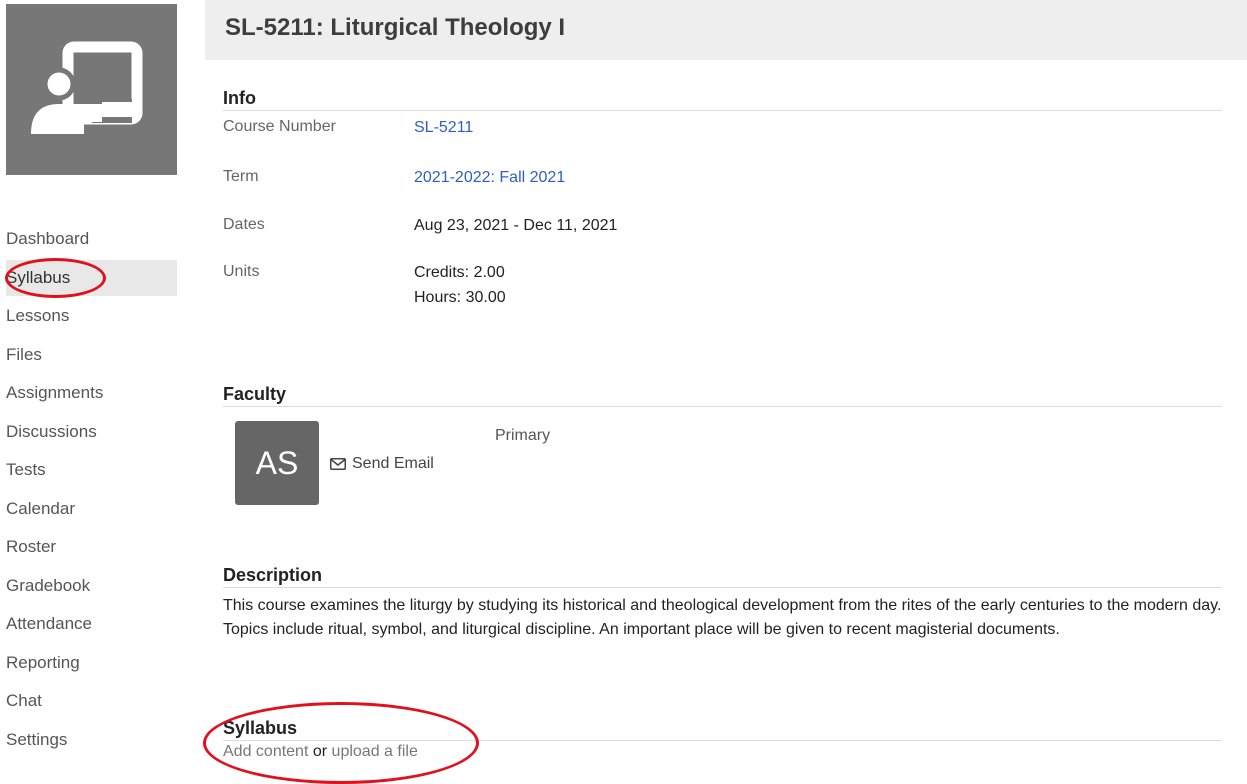 This screenshot has width=1247, height=784. Describe the element at coordinates (91, 740) in the screenshot. I see `sidebar-item-settings: Settings` at that location.